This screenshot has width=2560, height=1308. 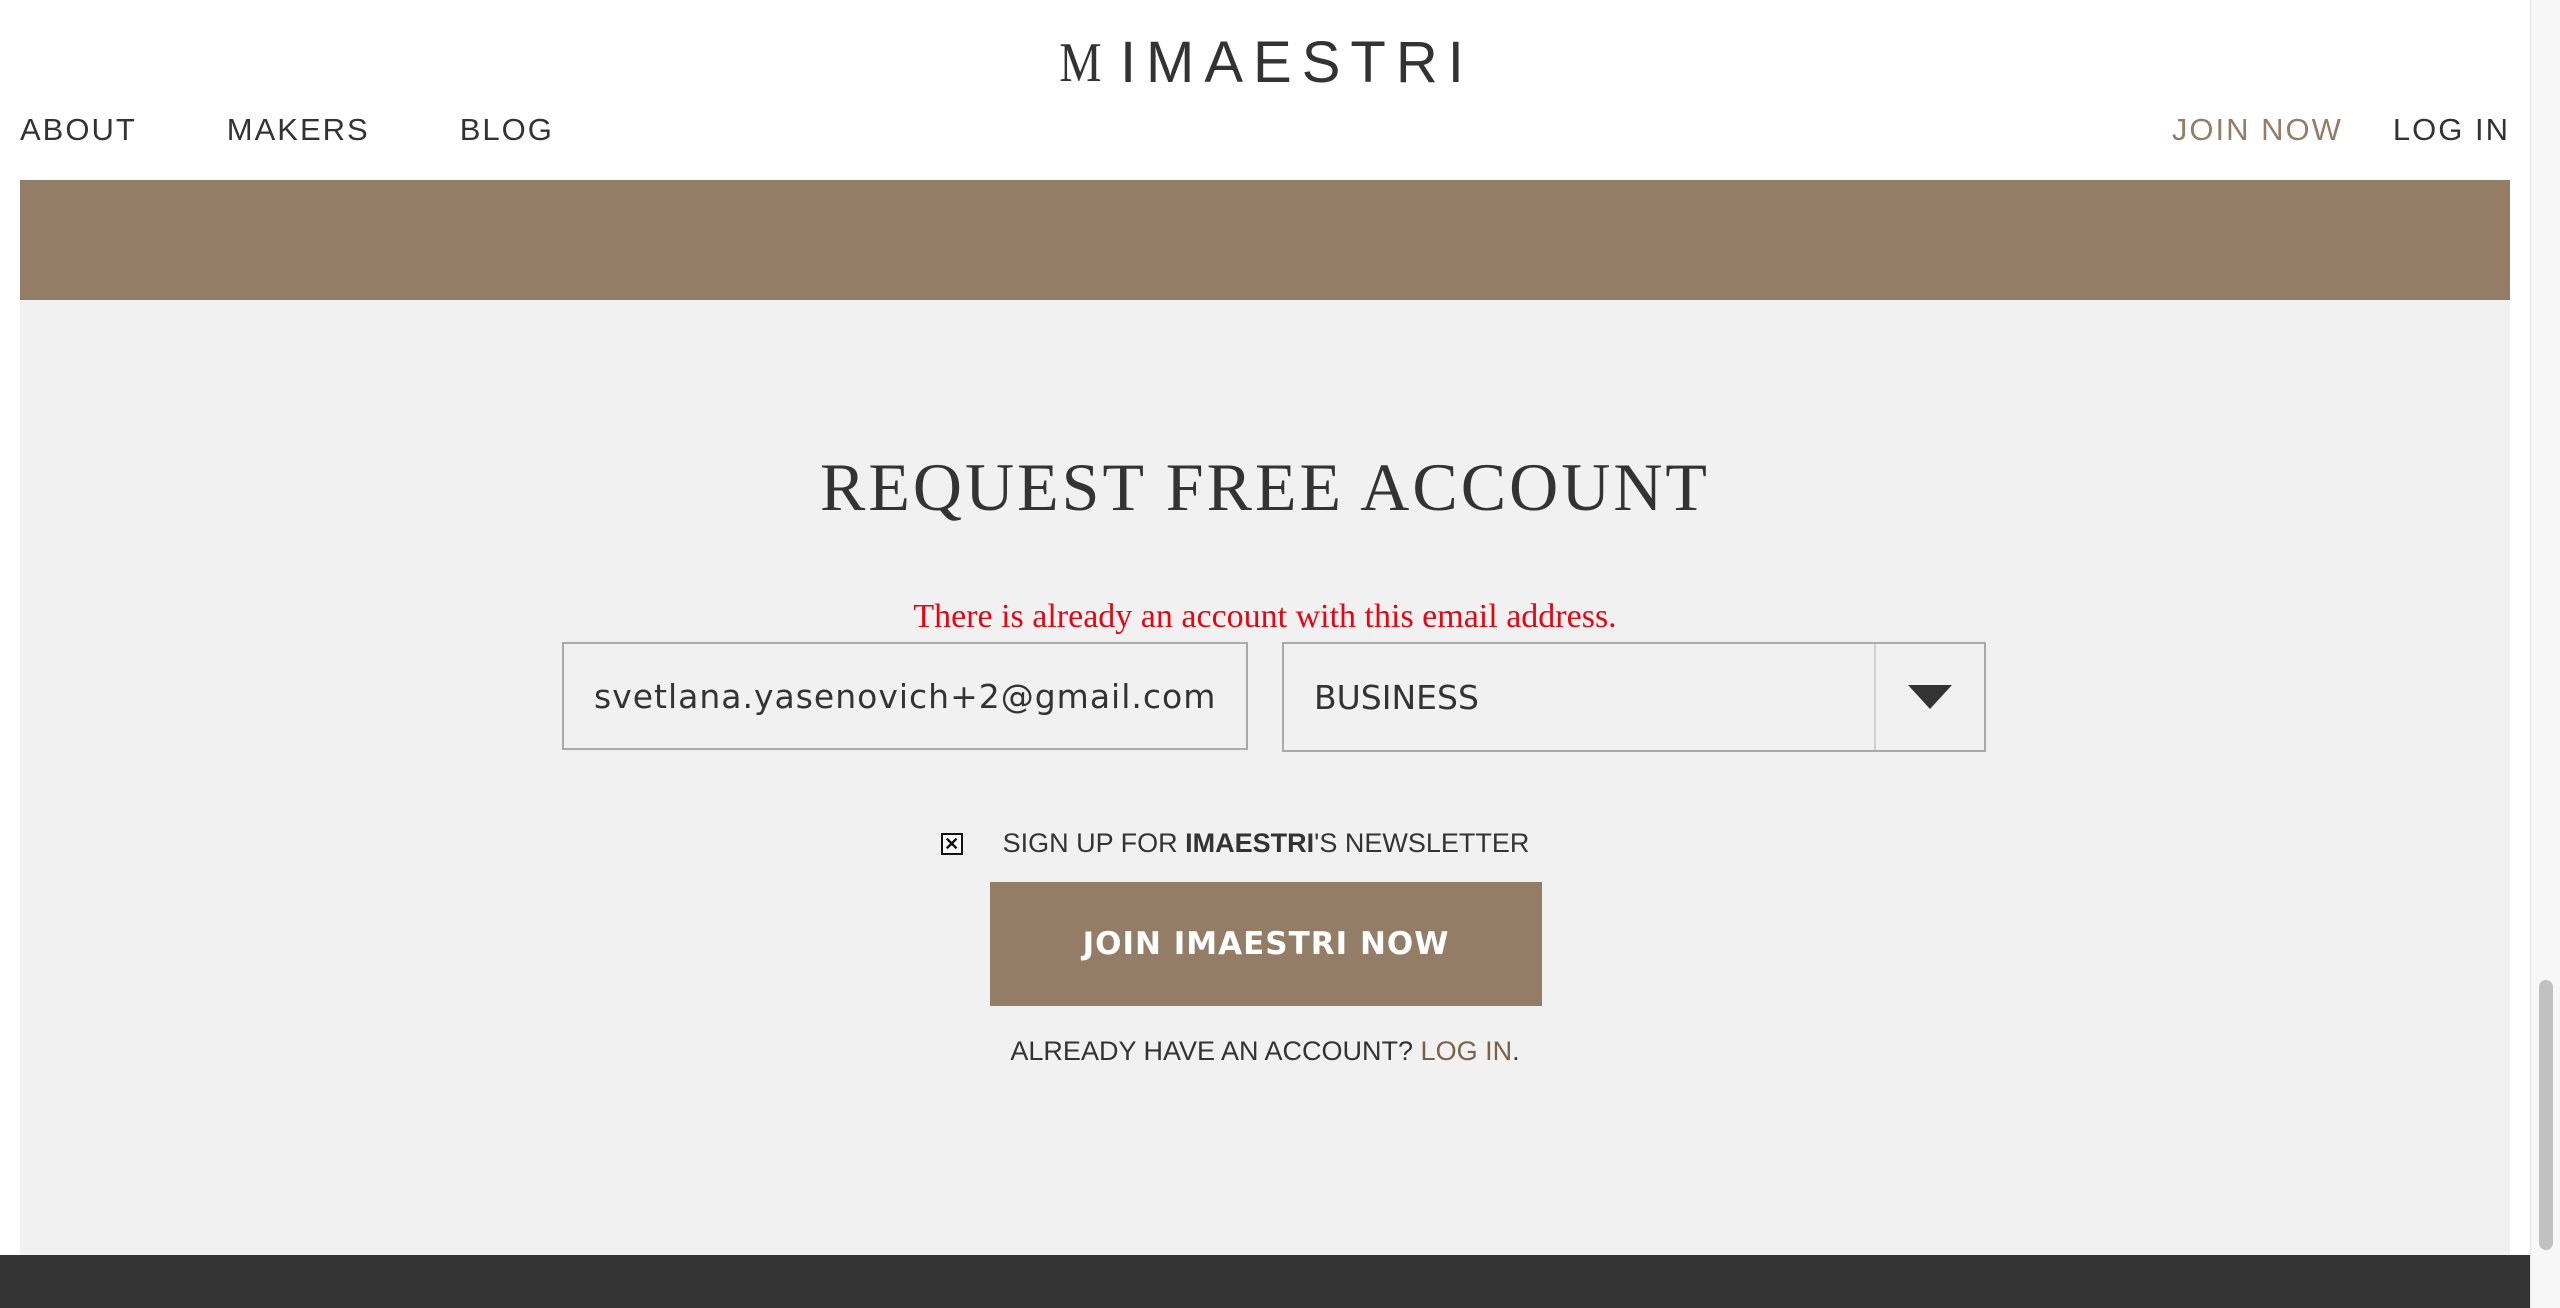 I want to click on logo-mark-icon: M, so click(x=1080, y=63).